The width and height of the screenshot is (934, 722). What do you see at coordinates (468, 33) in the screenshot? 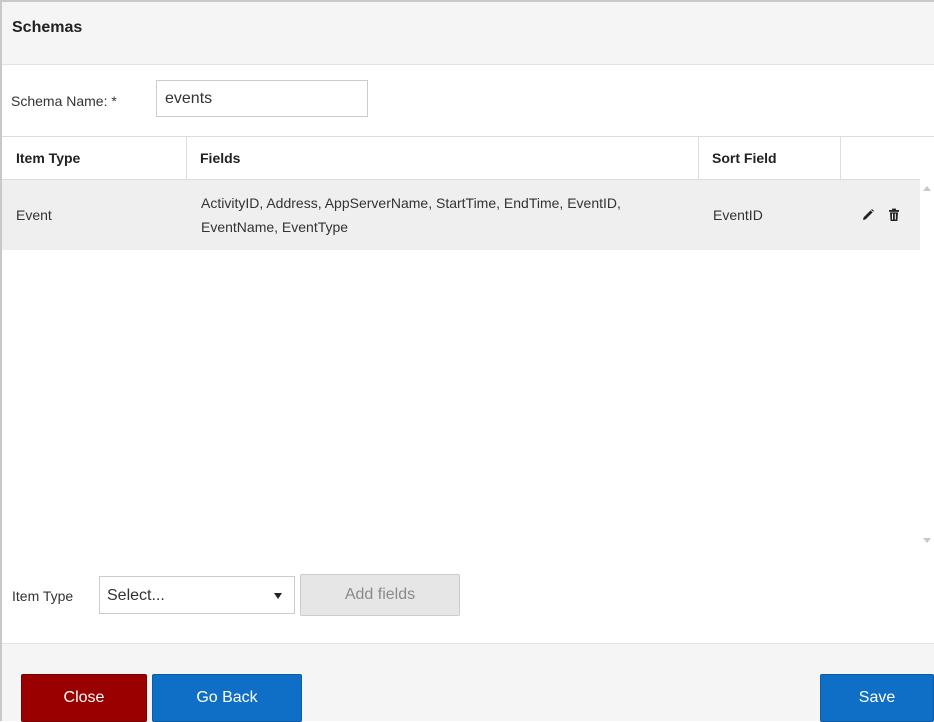
I see `dialog-title-bar: Schemas` at bounding box center [468, 33].